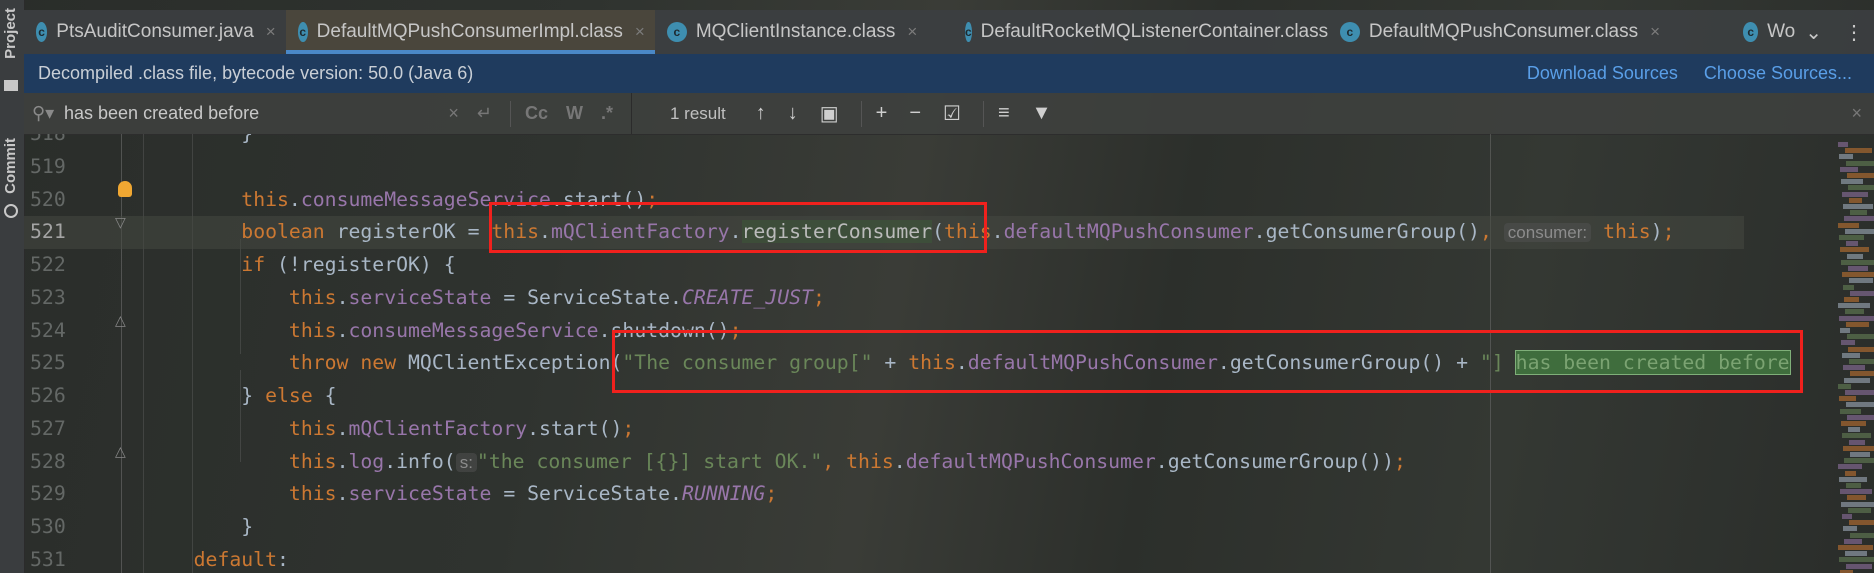  What do you see at coordinates (484, 113) in the screenshot?
I see `new-line-icon: ↵` at bounding box center [484, 113].